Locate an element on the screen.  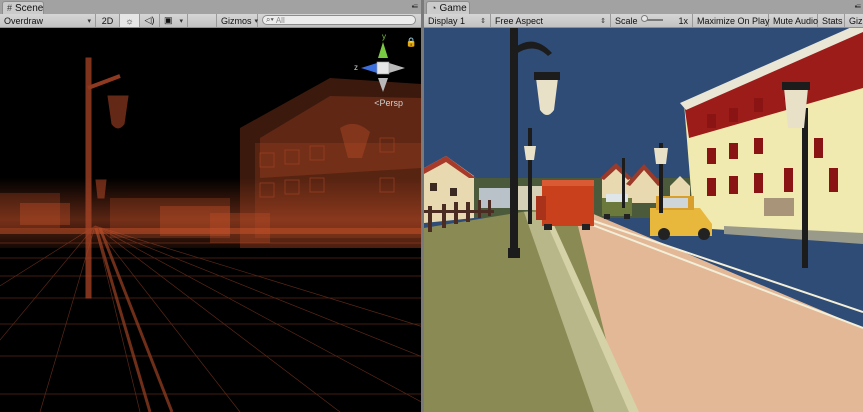
gizmo-z-label: z is located at coordinates (356, 67).